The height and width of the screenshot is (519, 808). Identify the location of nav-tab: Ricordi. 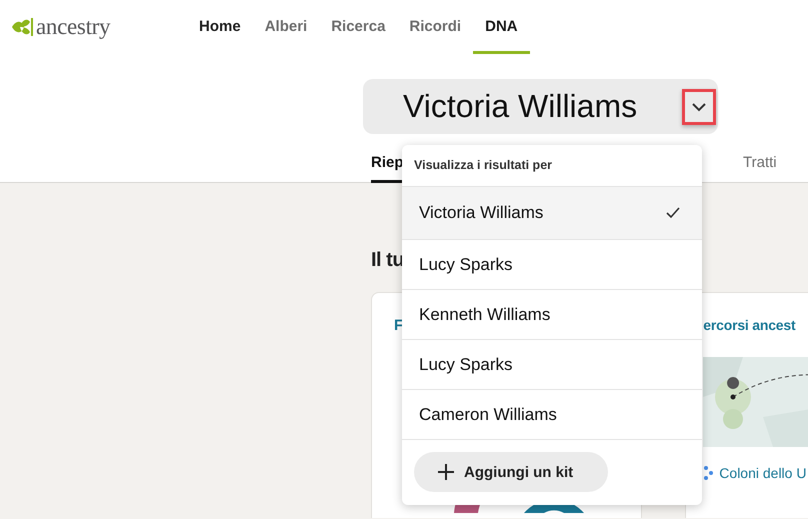
(435, 27).